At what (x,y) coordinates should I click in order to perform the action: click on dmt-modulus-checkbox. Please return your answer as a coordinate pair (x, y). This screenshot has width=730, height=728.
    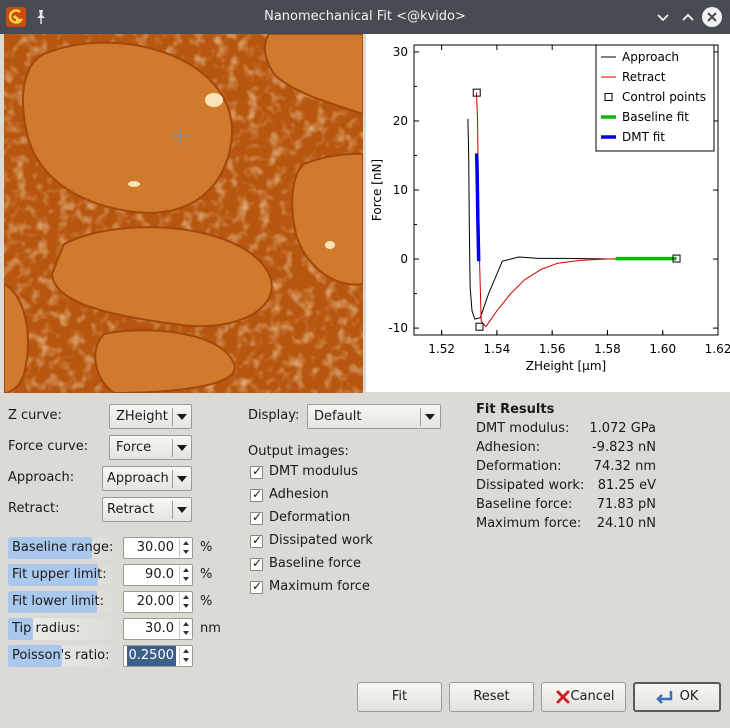
    Looking at the image, I should click on (256, 471).